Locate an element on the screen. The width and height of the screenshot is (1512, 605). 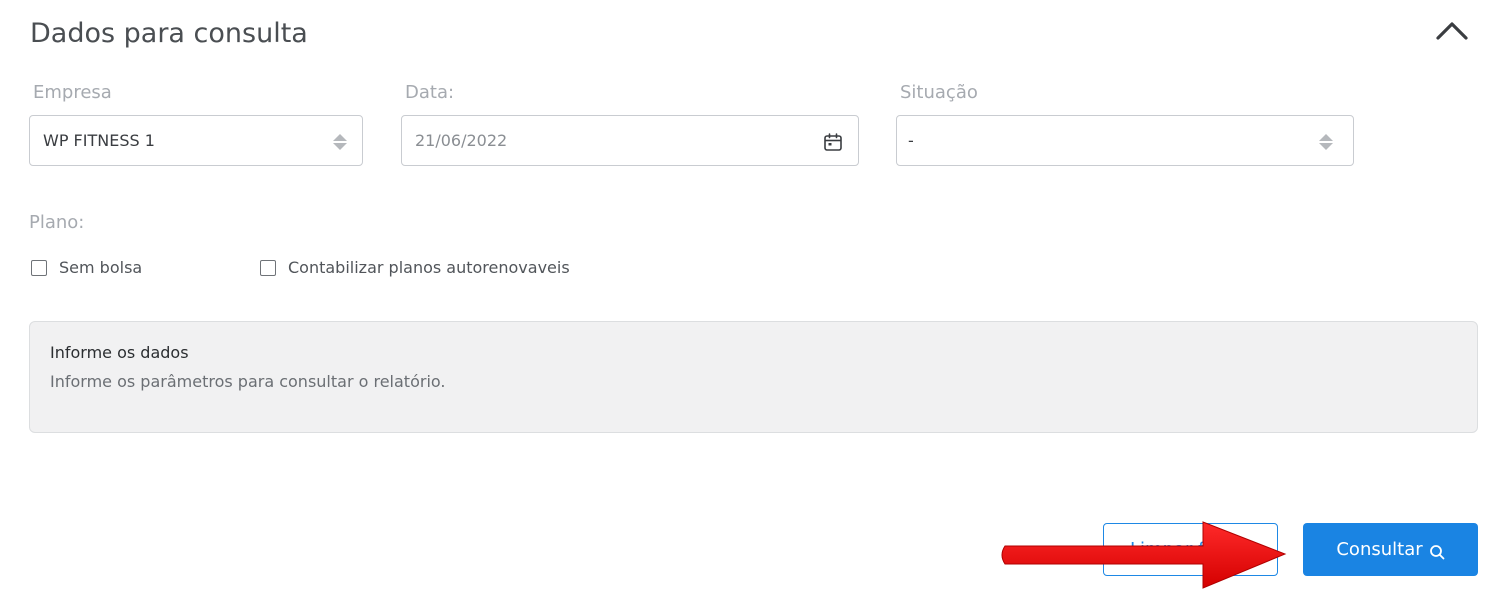
search-button-label: Consultar is located at coordinates (1379, 549).